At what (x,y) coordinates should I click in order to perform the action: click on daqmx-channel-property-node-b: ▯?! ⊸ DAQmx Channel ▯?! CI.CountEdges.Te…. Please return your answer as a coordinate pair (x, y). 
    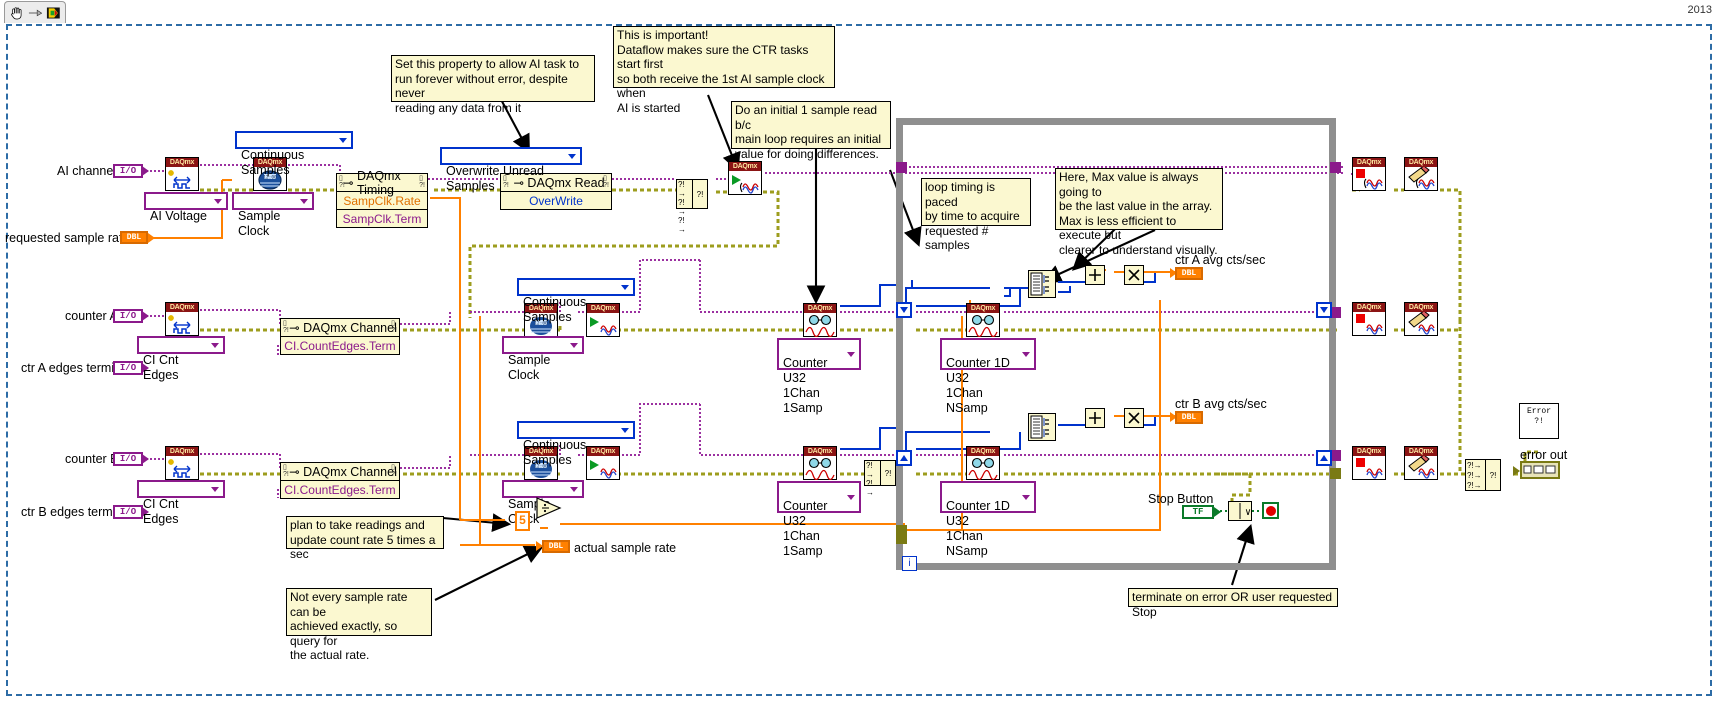
    Looking at the image, I should click on (340, 480).